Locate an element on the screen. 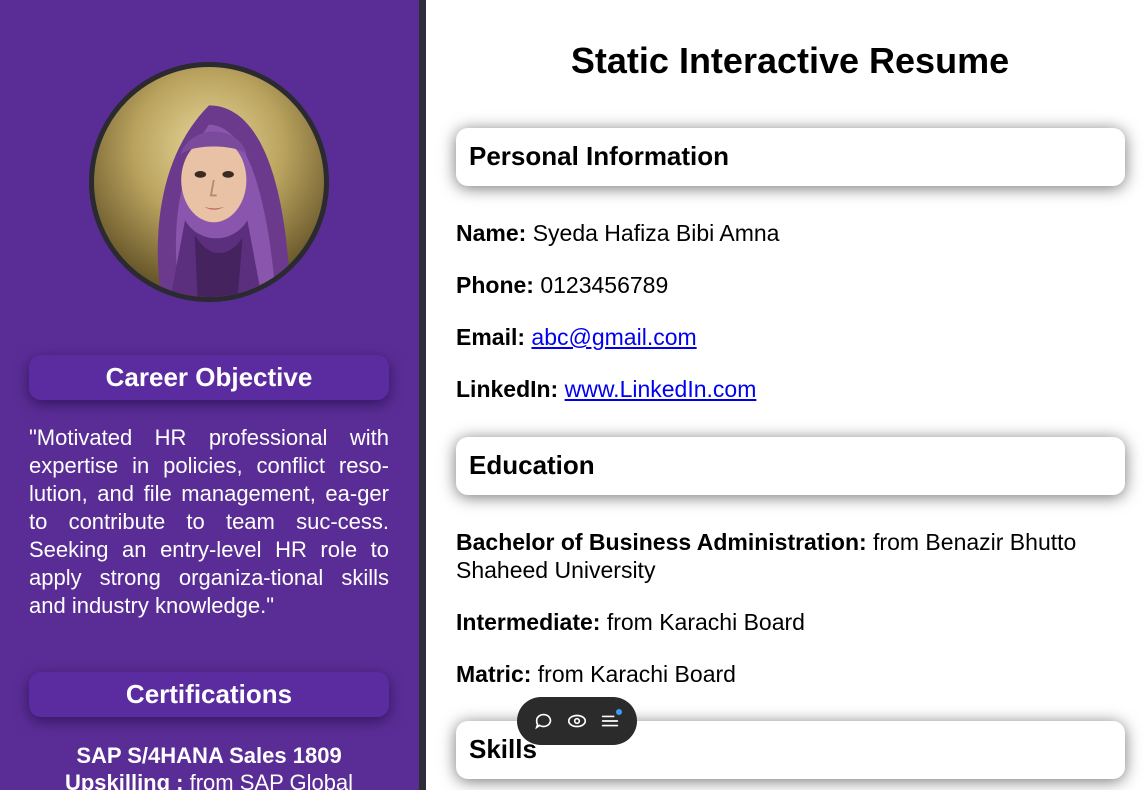 The height and width of the screenshot is (790, 1148). education-item: Matric: from Karachi Board is located at coordinates (790, 674).